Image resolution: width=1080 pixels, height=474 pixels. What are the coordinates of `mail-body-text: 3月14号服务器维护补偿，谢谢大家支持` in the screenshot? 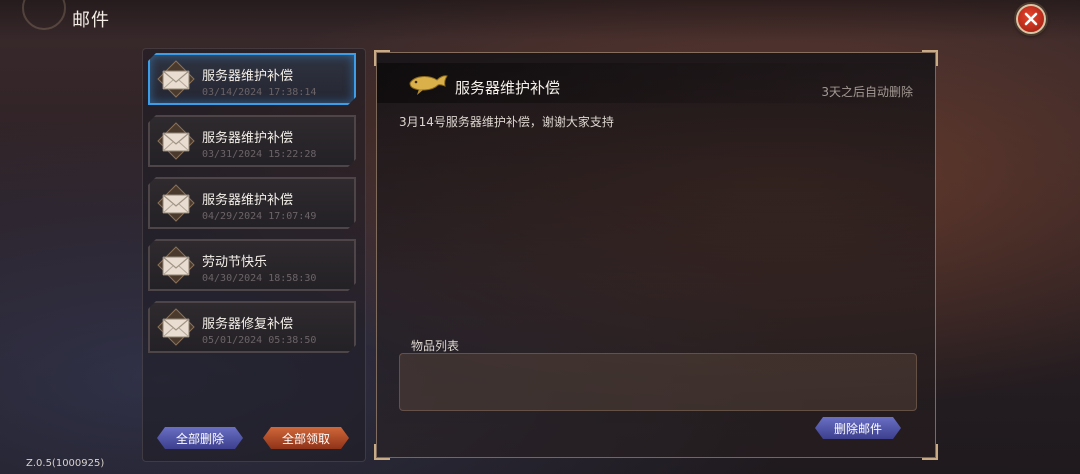 It's located at (506, 122).